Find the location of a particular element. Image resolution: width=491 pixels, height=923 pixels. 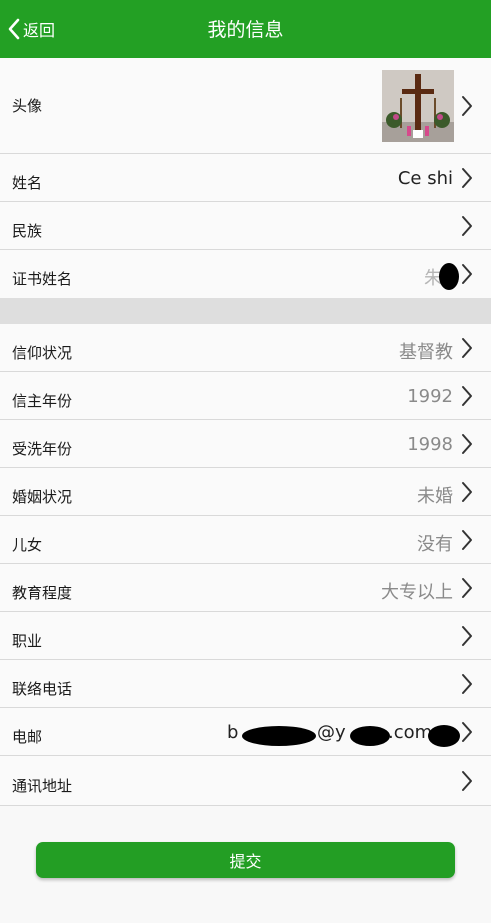

row-value: 1992 is located at coordinates (430, 396).